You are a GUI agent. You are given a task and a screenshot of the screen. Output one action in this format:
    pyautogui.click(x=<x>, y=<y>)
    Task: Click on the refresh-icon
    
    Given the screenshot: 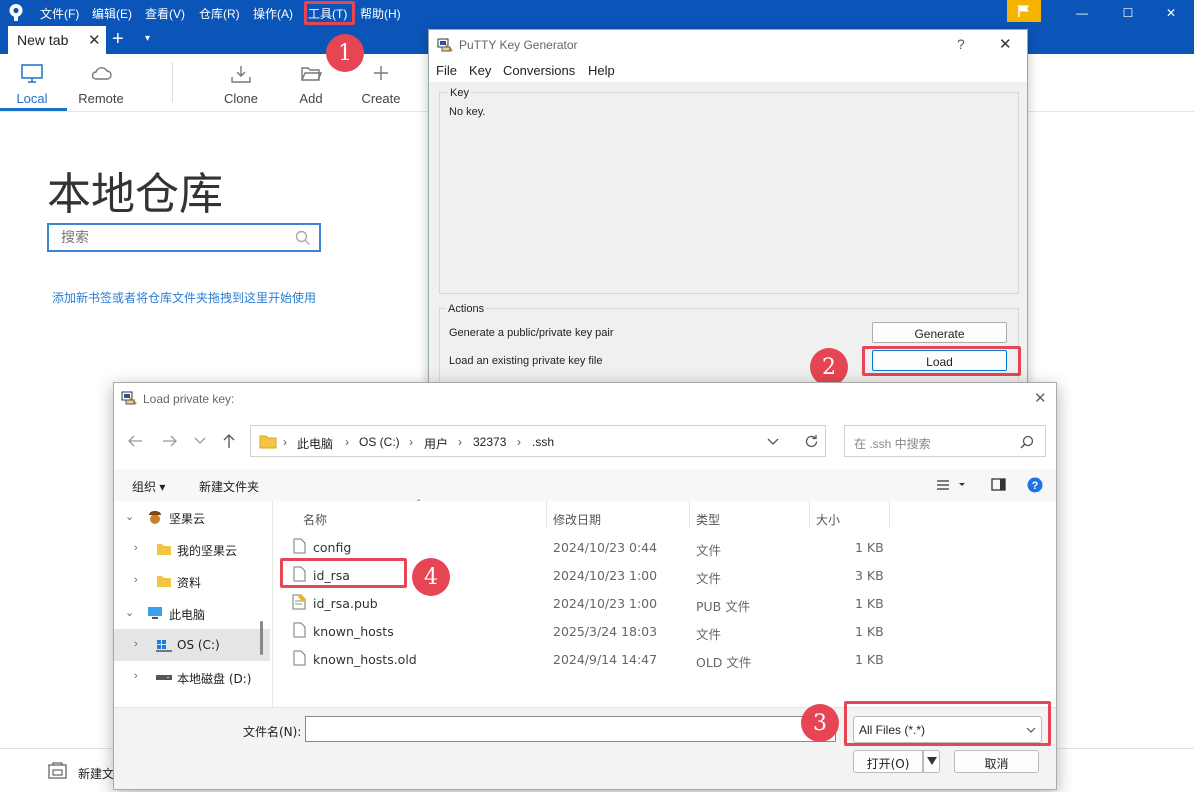 What is the action you would take?
    pyautogui.click(x=811, y=441)
    